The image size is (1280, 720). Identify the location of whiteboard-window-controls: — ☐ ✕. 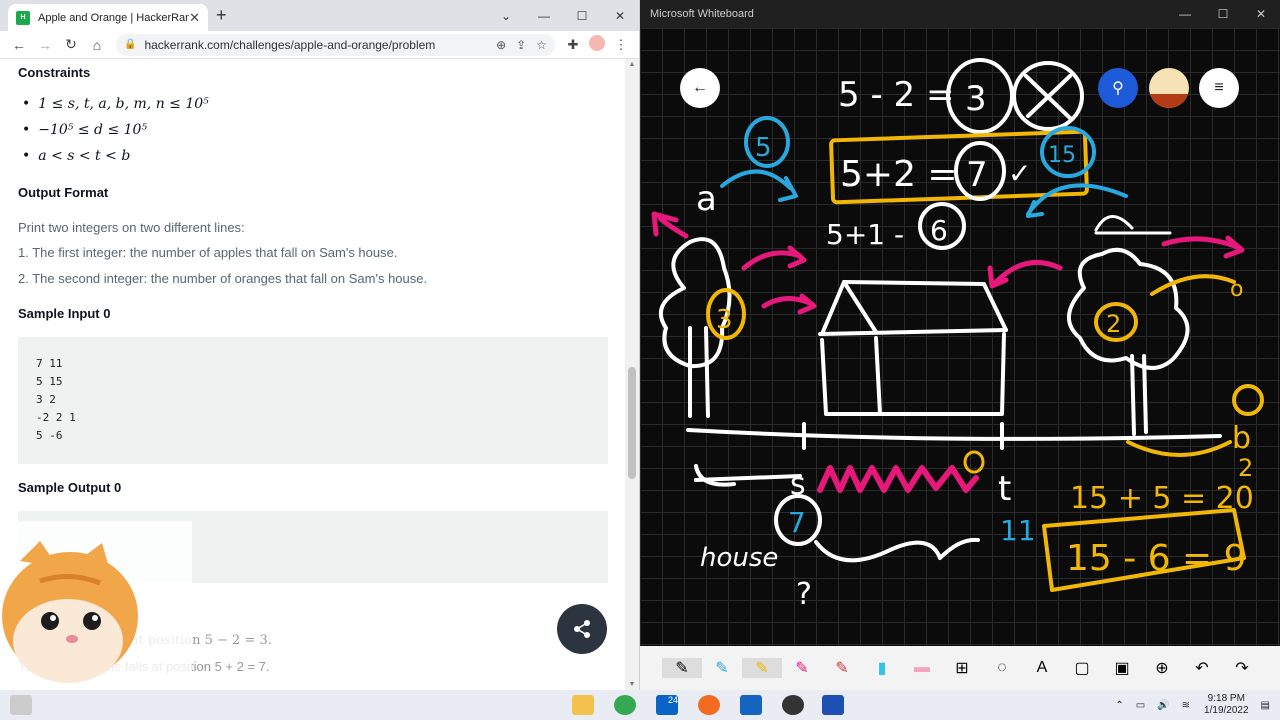
(1223, 14).